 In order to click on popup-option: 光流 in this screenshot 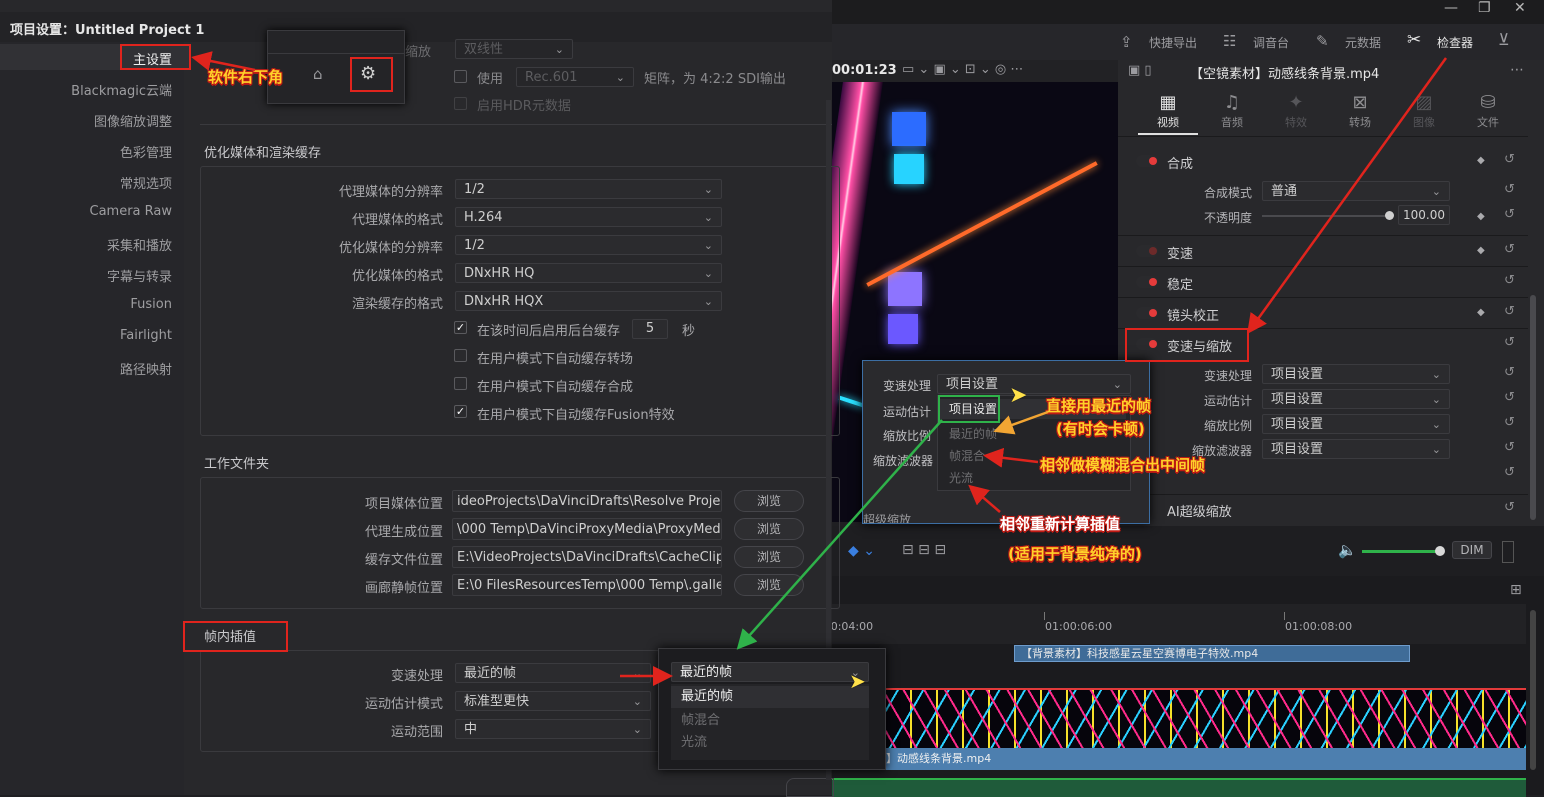, I will do `click(961, 477)`.